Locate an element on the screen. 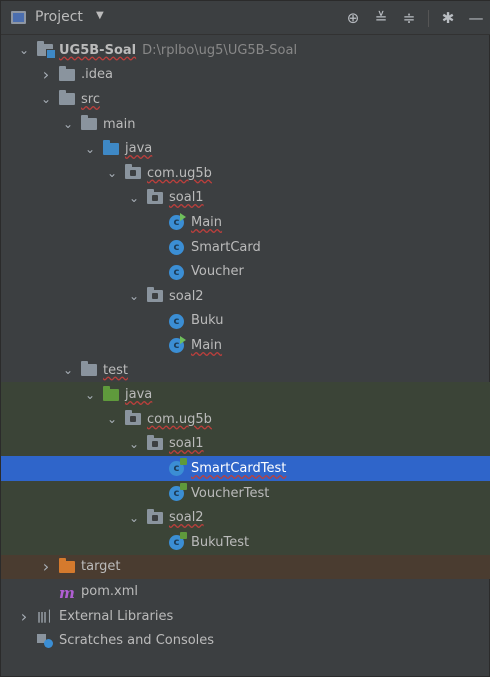 This screenshot has width=490, height=677. test-folder-icon is located at coordinates (111, 393).